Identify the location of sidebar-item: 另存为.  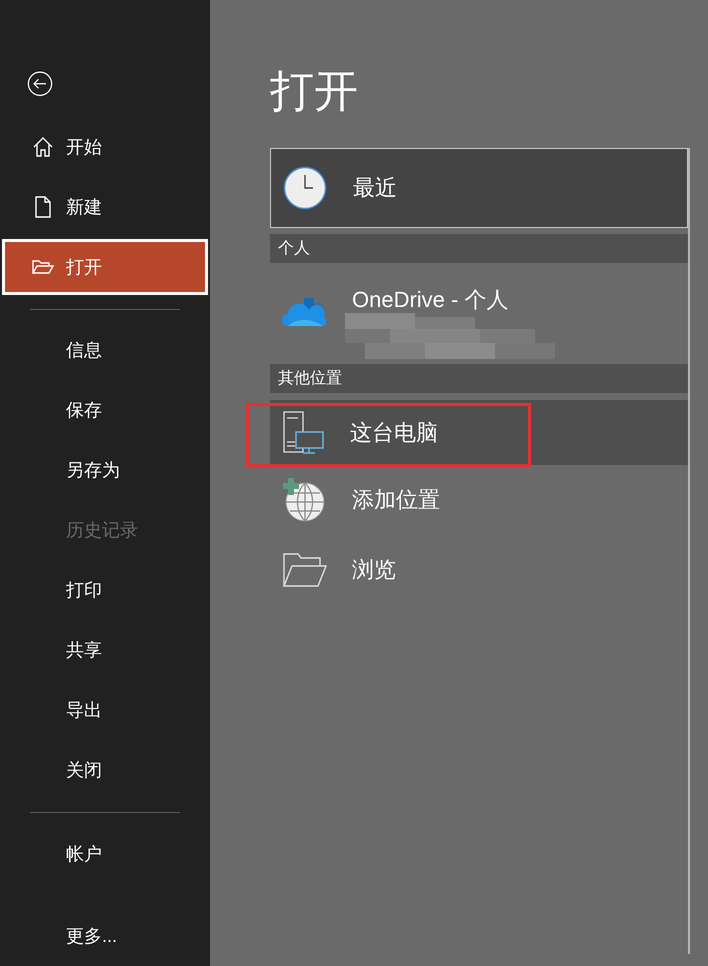
(105, 470).